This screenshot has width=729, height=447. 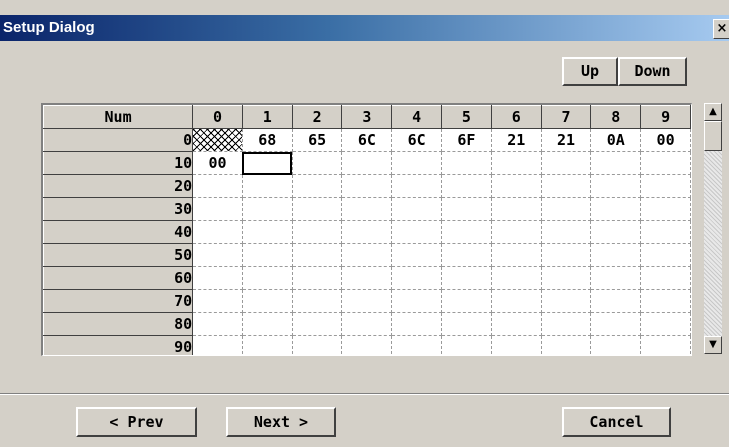 What do you see at coordinates (616, 422) in the screenshot?
I see `cancel-button: Cancel` at bounding box center [616, 422].